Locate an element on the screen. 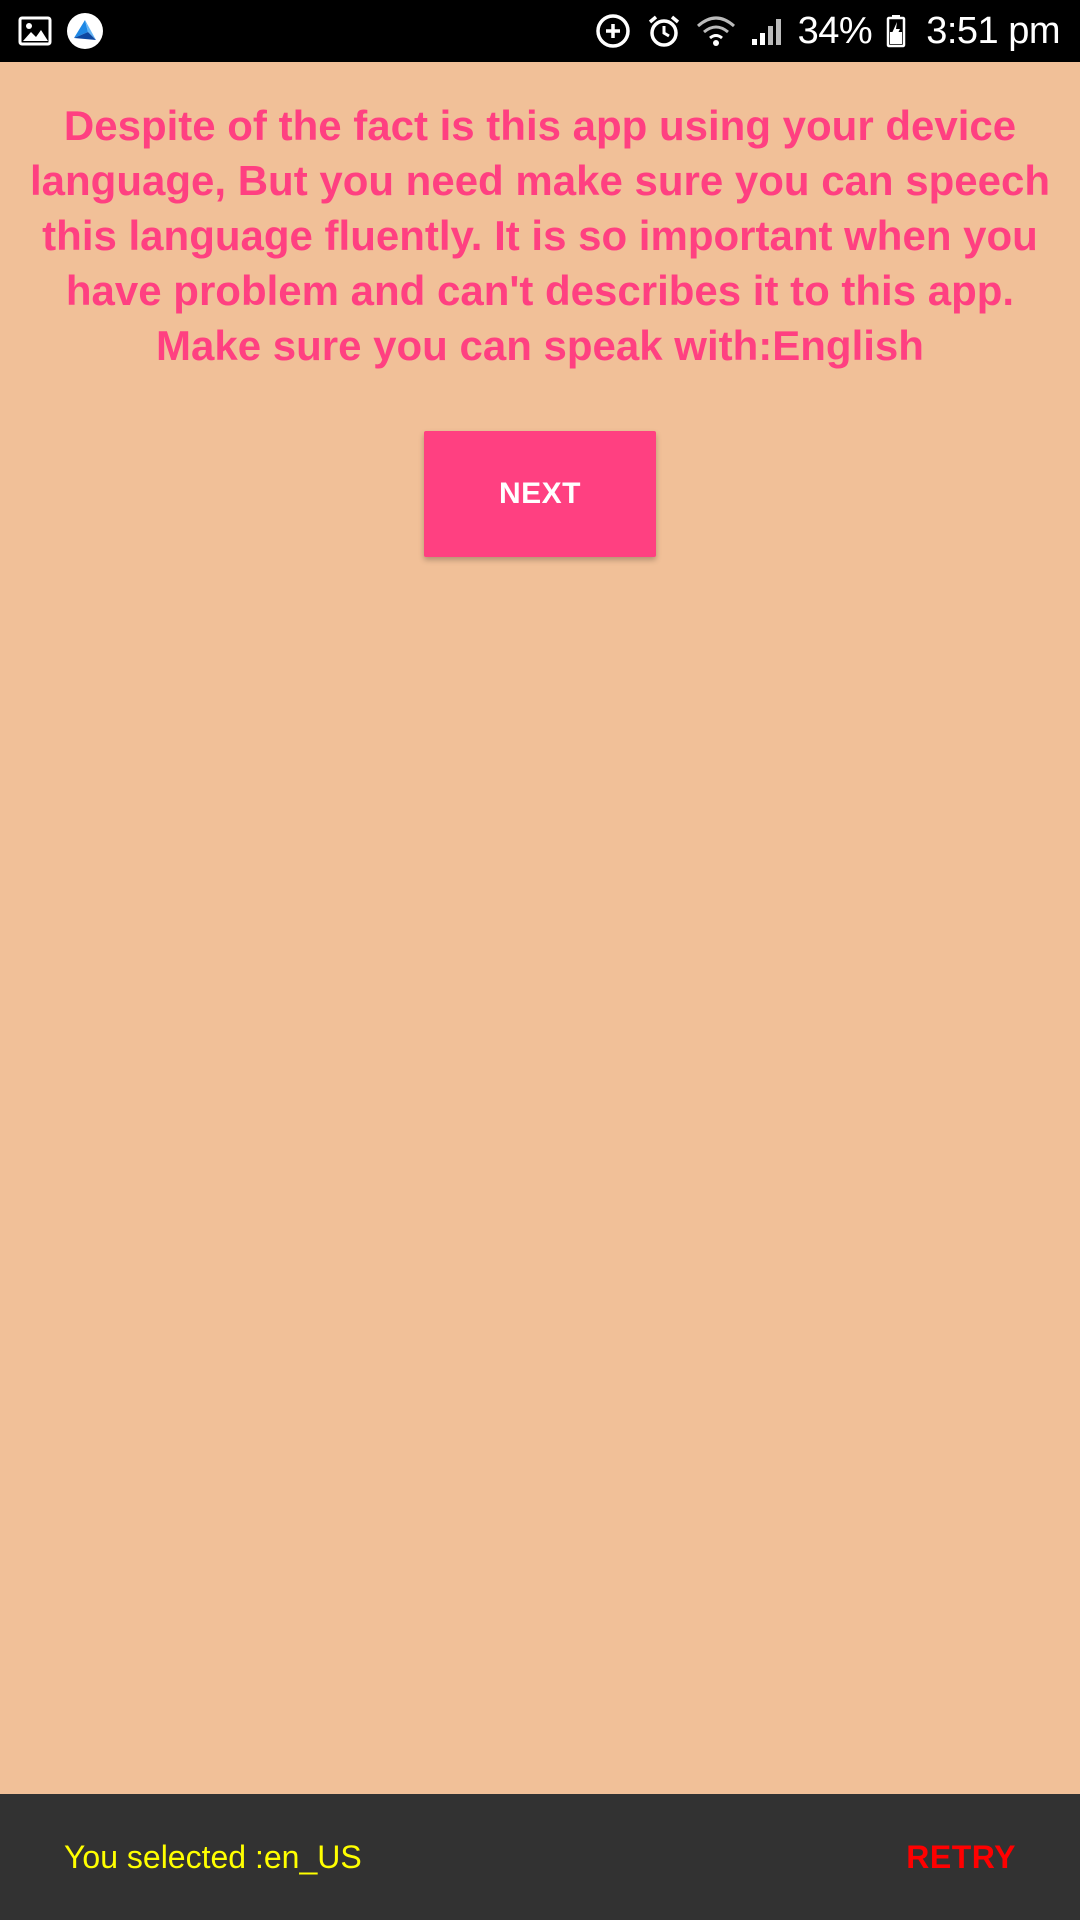 The width and height of the screenshot is (1080, 1920). status-bar: 34% 3:51 pm is located at coordinates (540, 31).